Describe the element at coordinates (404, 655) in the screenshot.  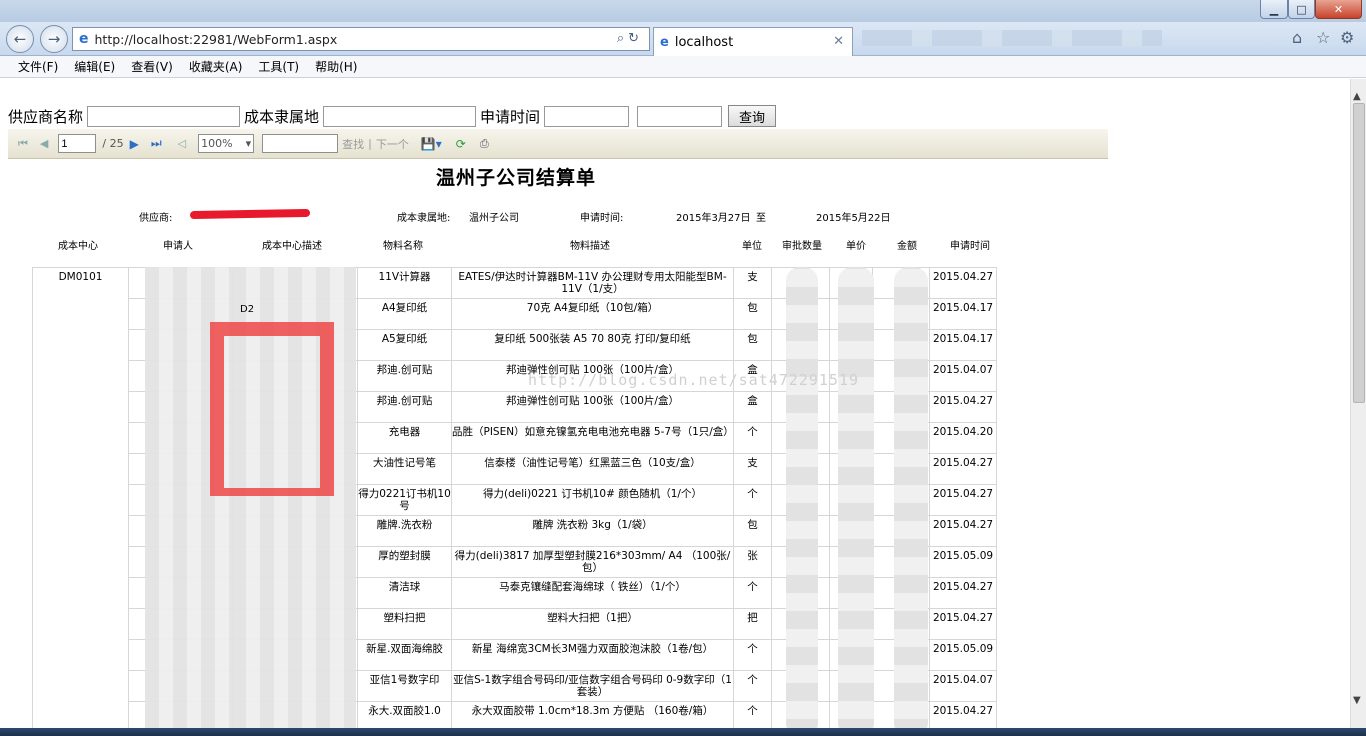
I see `cell-material-name: 新星.双面海绵胶` at that location.